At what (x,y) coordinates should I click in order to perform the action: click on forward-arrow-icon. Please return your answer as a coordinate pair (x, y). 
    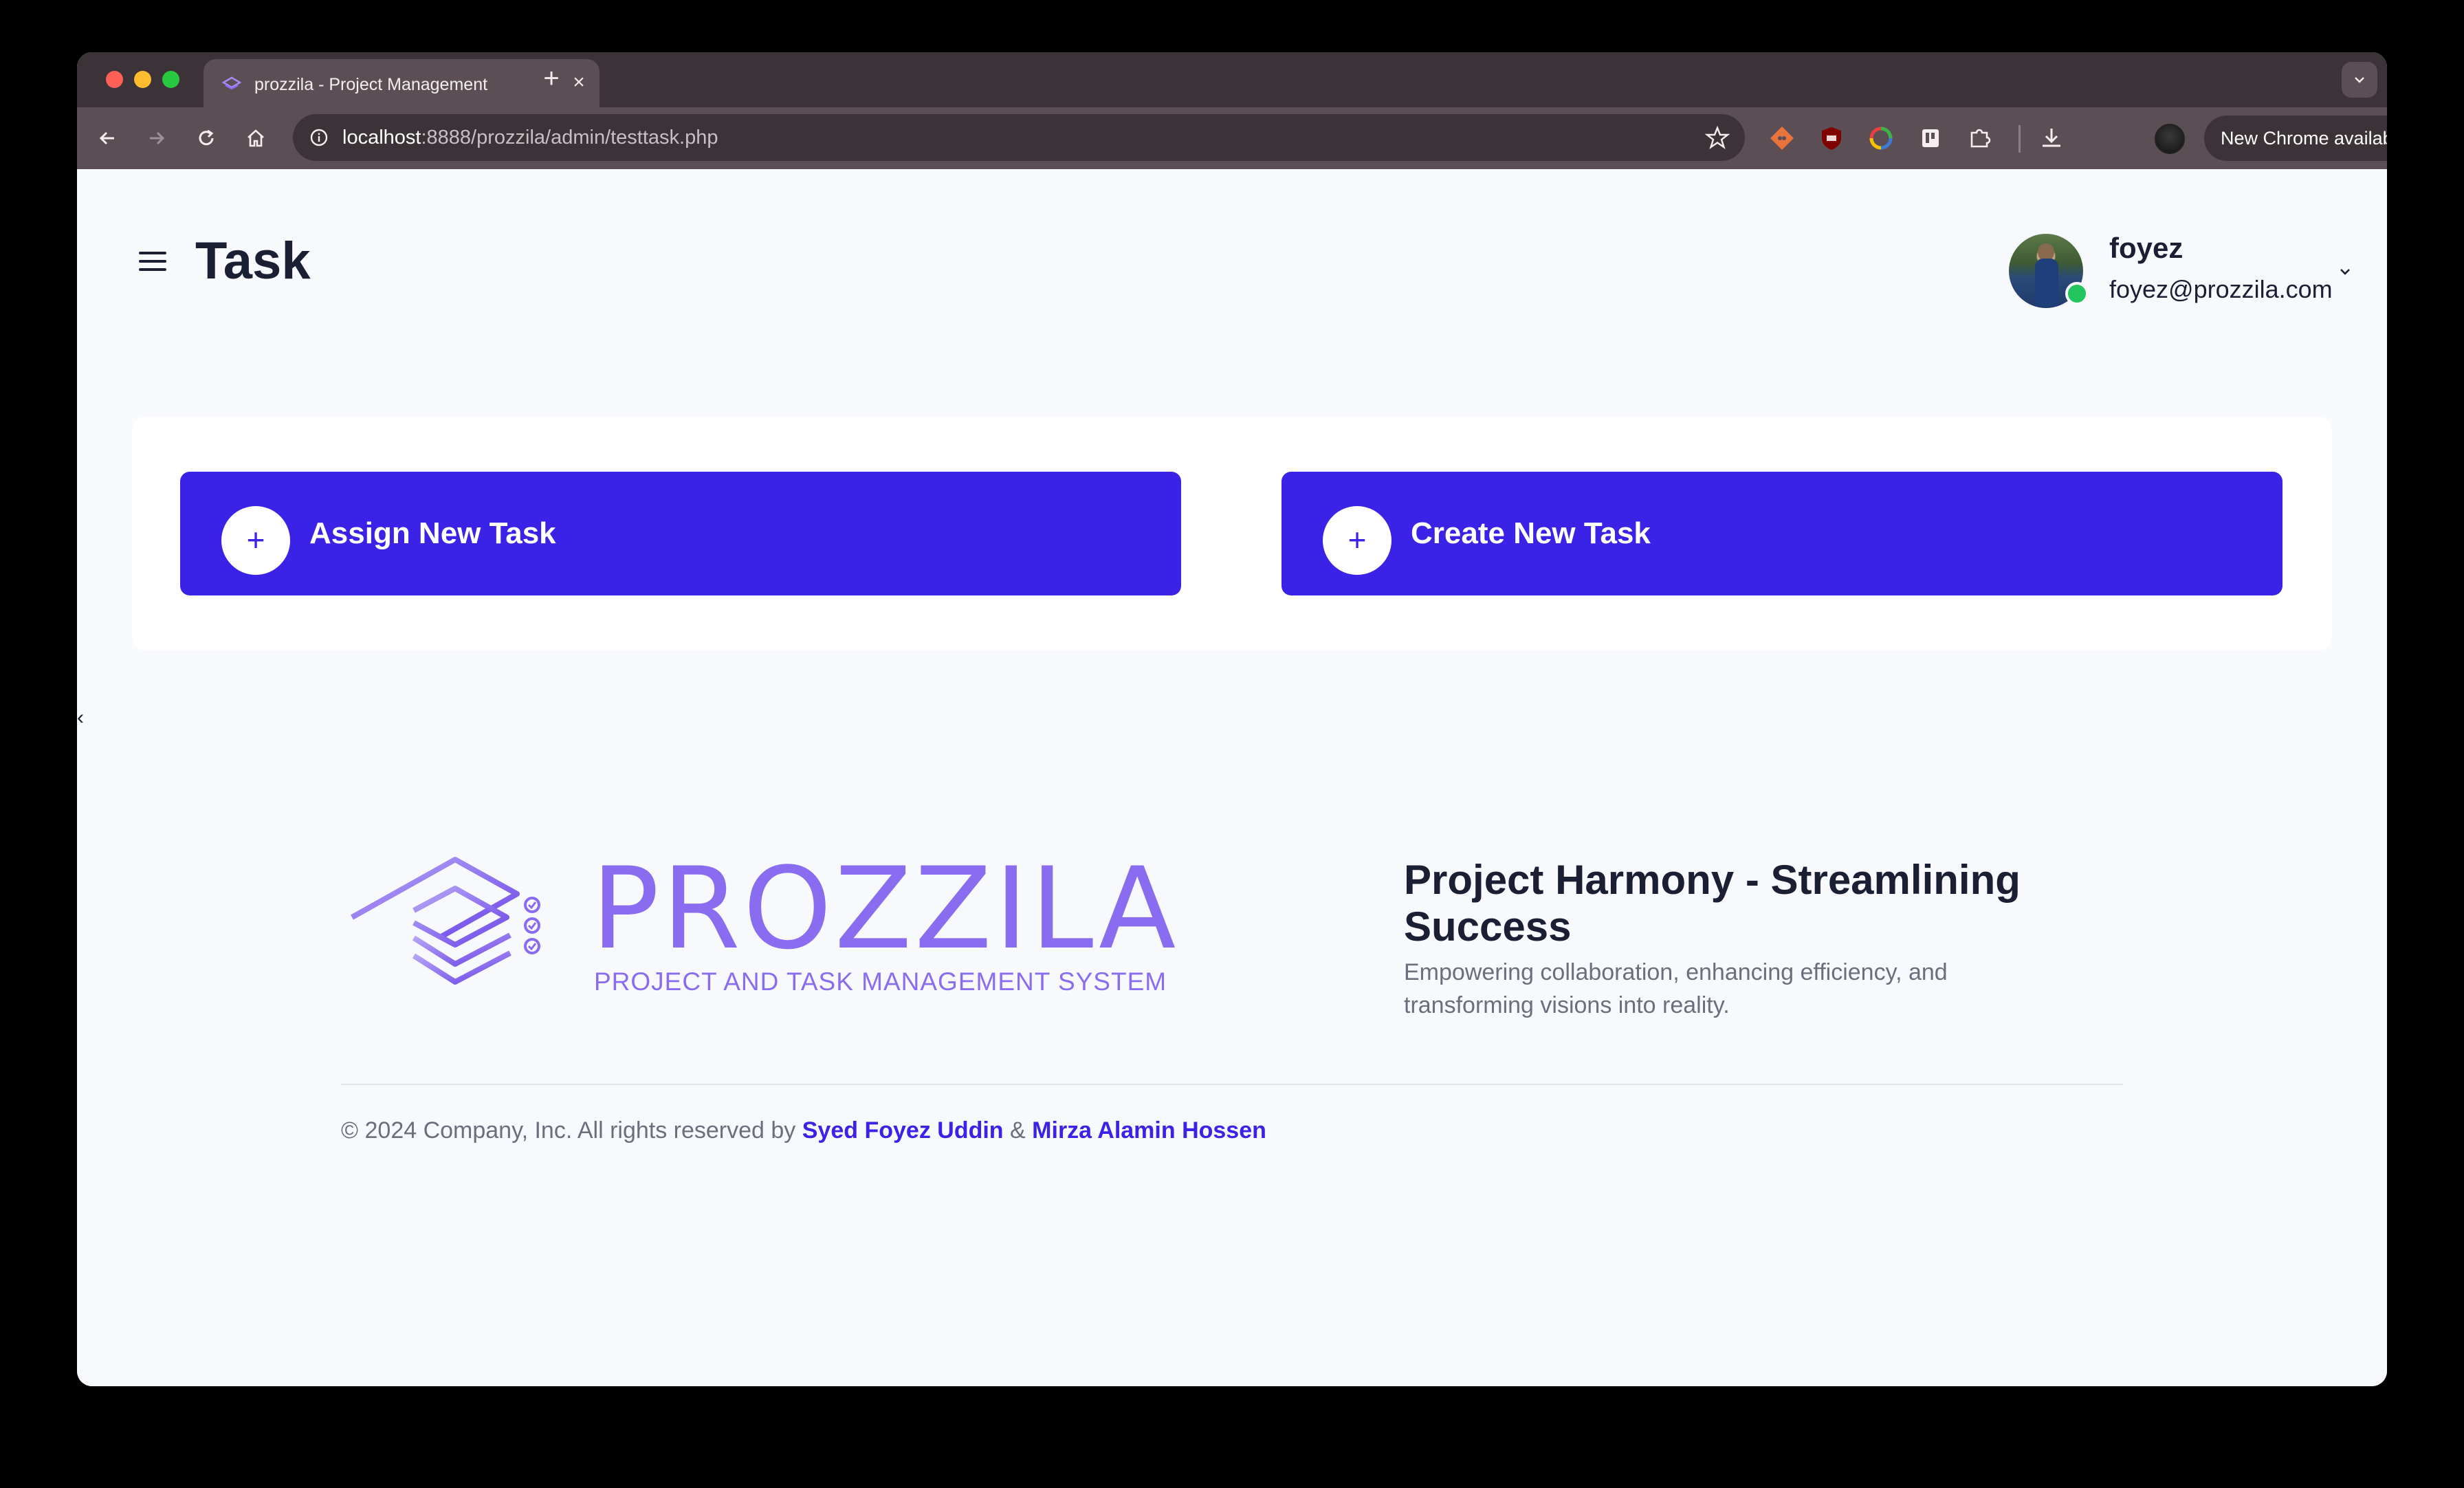
    Looking at the image, I should click on (157, 138).